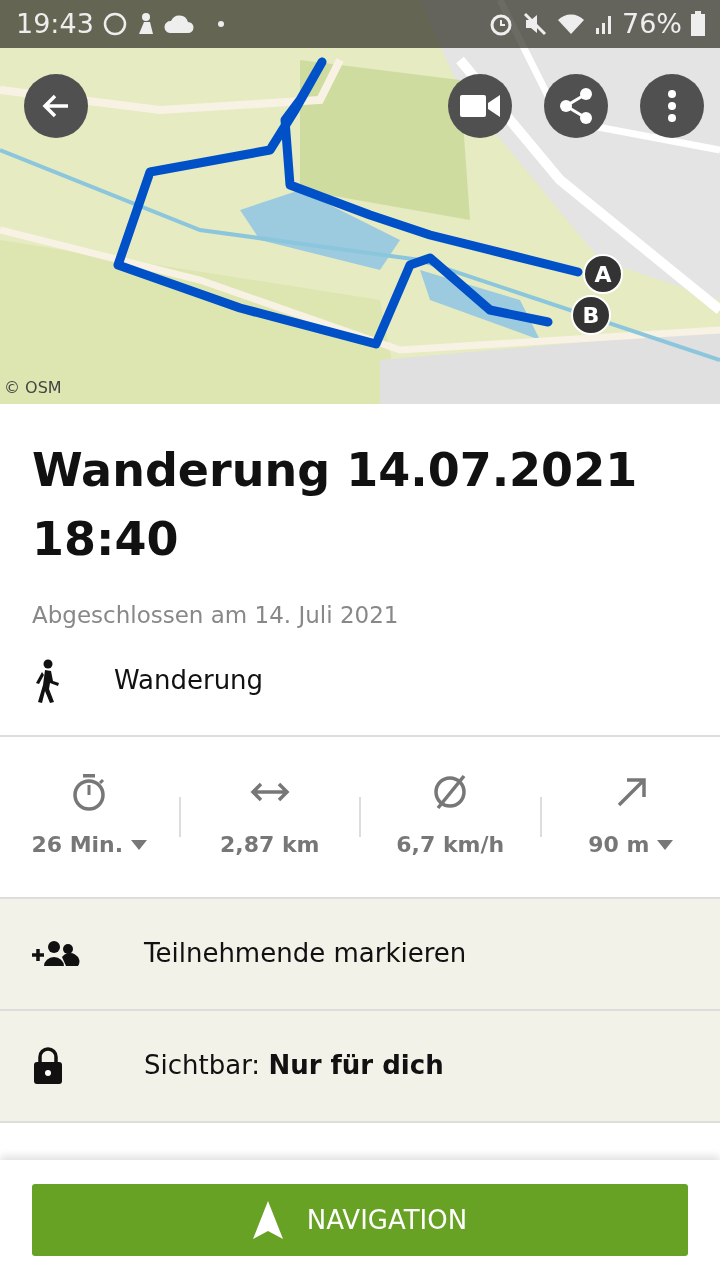 This screenshot has height=1280, width=720. I want to click on navigation-arrow-icon, so click(267, 1220).